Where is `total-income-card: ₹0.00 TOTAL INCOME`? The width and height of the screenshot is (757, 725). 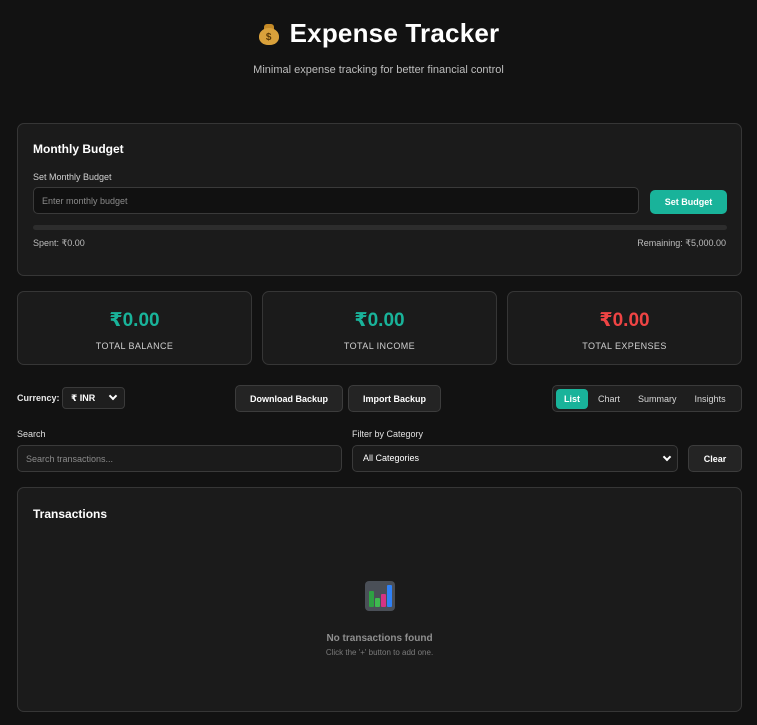
total-income-card: ₹0.00 TOTAL INCOME is located at coordinates (379, 328).